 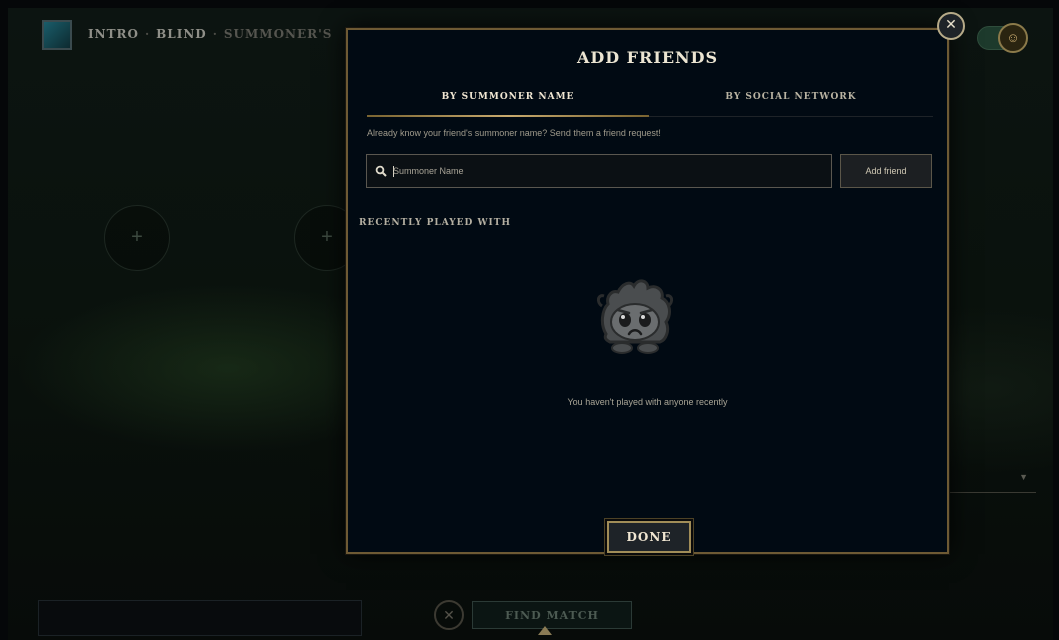 I want to click on search-icon, so click(x=381, y=171).